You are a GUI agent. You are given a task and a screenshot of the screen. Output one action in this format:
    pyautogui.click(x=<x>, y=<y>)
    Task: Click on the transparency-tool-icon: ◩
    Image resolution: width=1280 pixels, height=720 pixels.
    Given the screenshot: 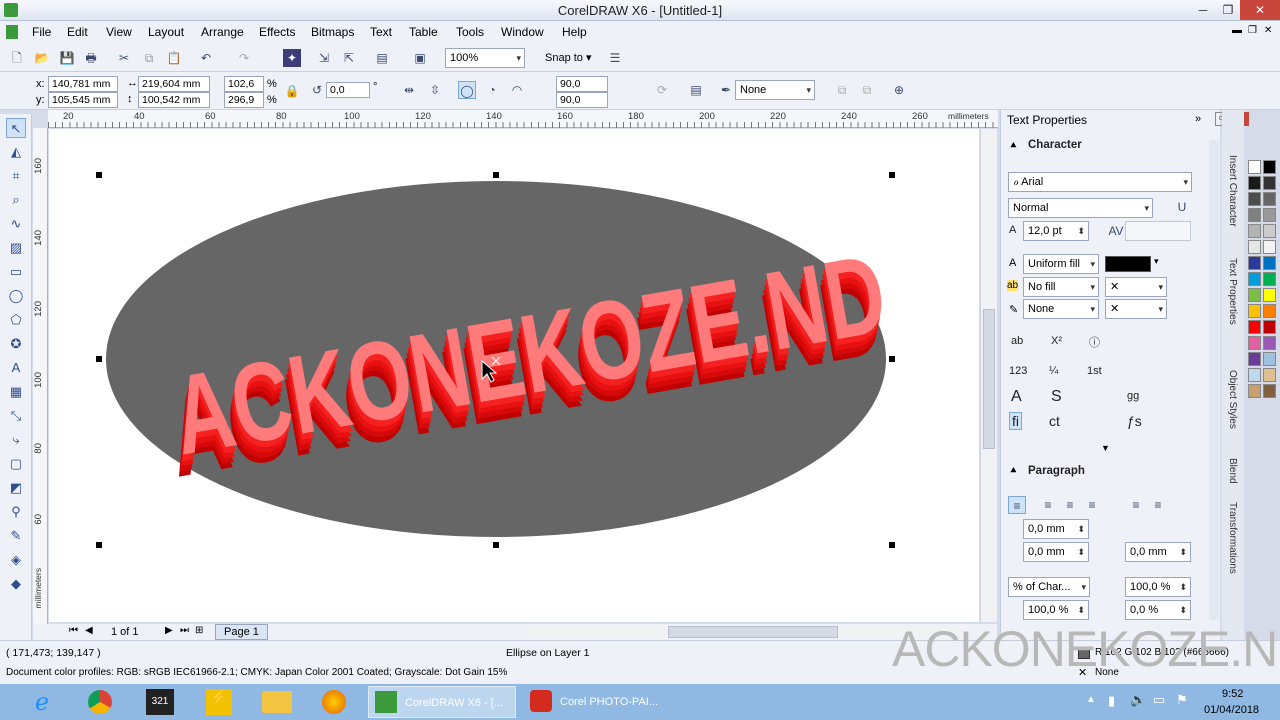 What is the action you would take?
    pyautogui.click(x=16, y=488)
    